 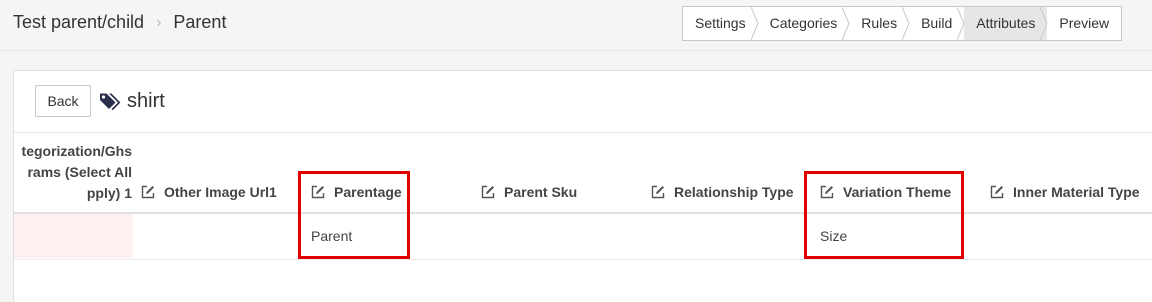 What do you see at coordinates (734, 192) in the screenshot?
I see `column-label: Relationship Type` at bounding box center [734, 192].